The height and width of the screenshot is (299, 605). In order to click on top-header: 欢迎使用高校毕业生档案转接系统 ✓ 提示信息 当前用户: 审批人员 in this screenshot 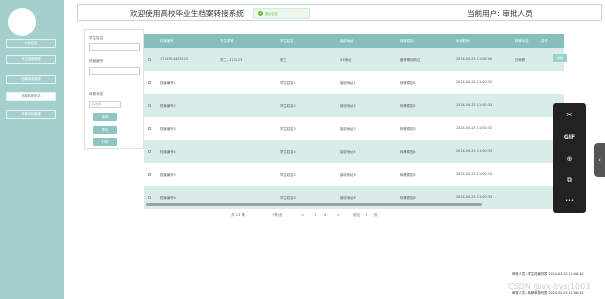, I will do `click(339, 12)`.